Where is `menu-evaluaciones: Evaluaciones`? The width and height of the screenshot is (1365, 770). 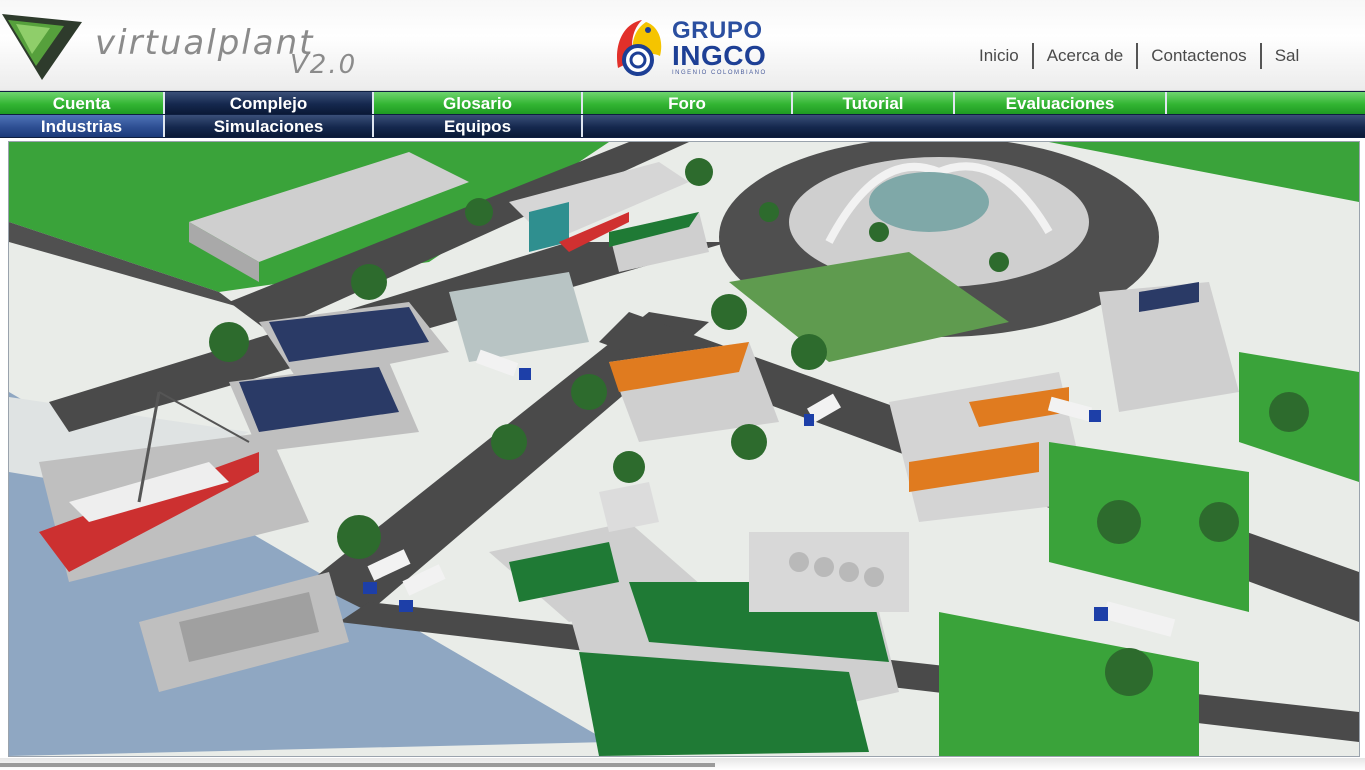
menu-evaluaciones: Evaluaciones is located at coordinates (1061, 103).